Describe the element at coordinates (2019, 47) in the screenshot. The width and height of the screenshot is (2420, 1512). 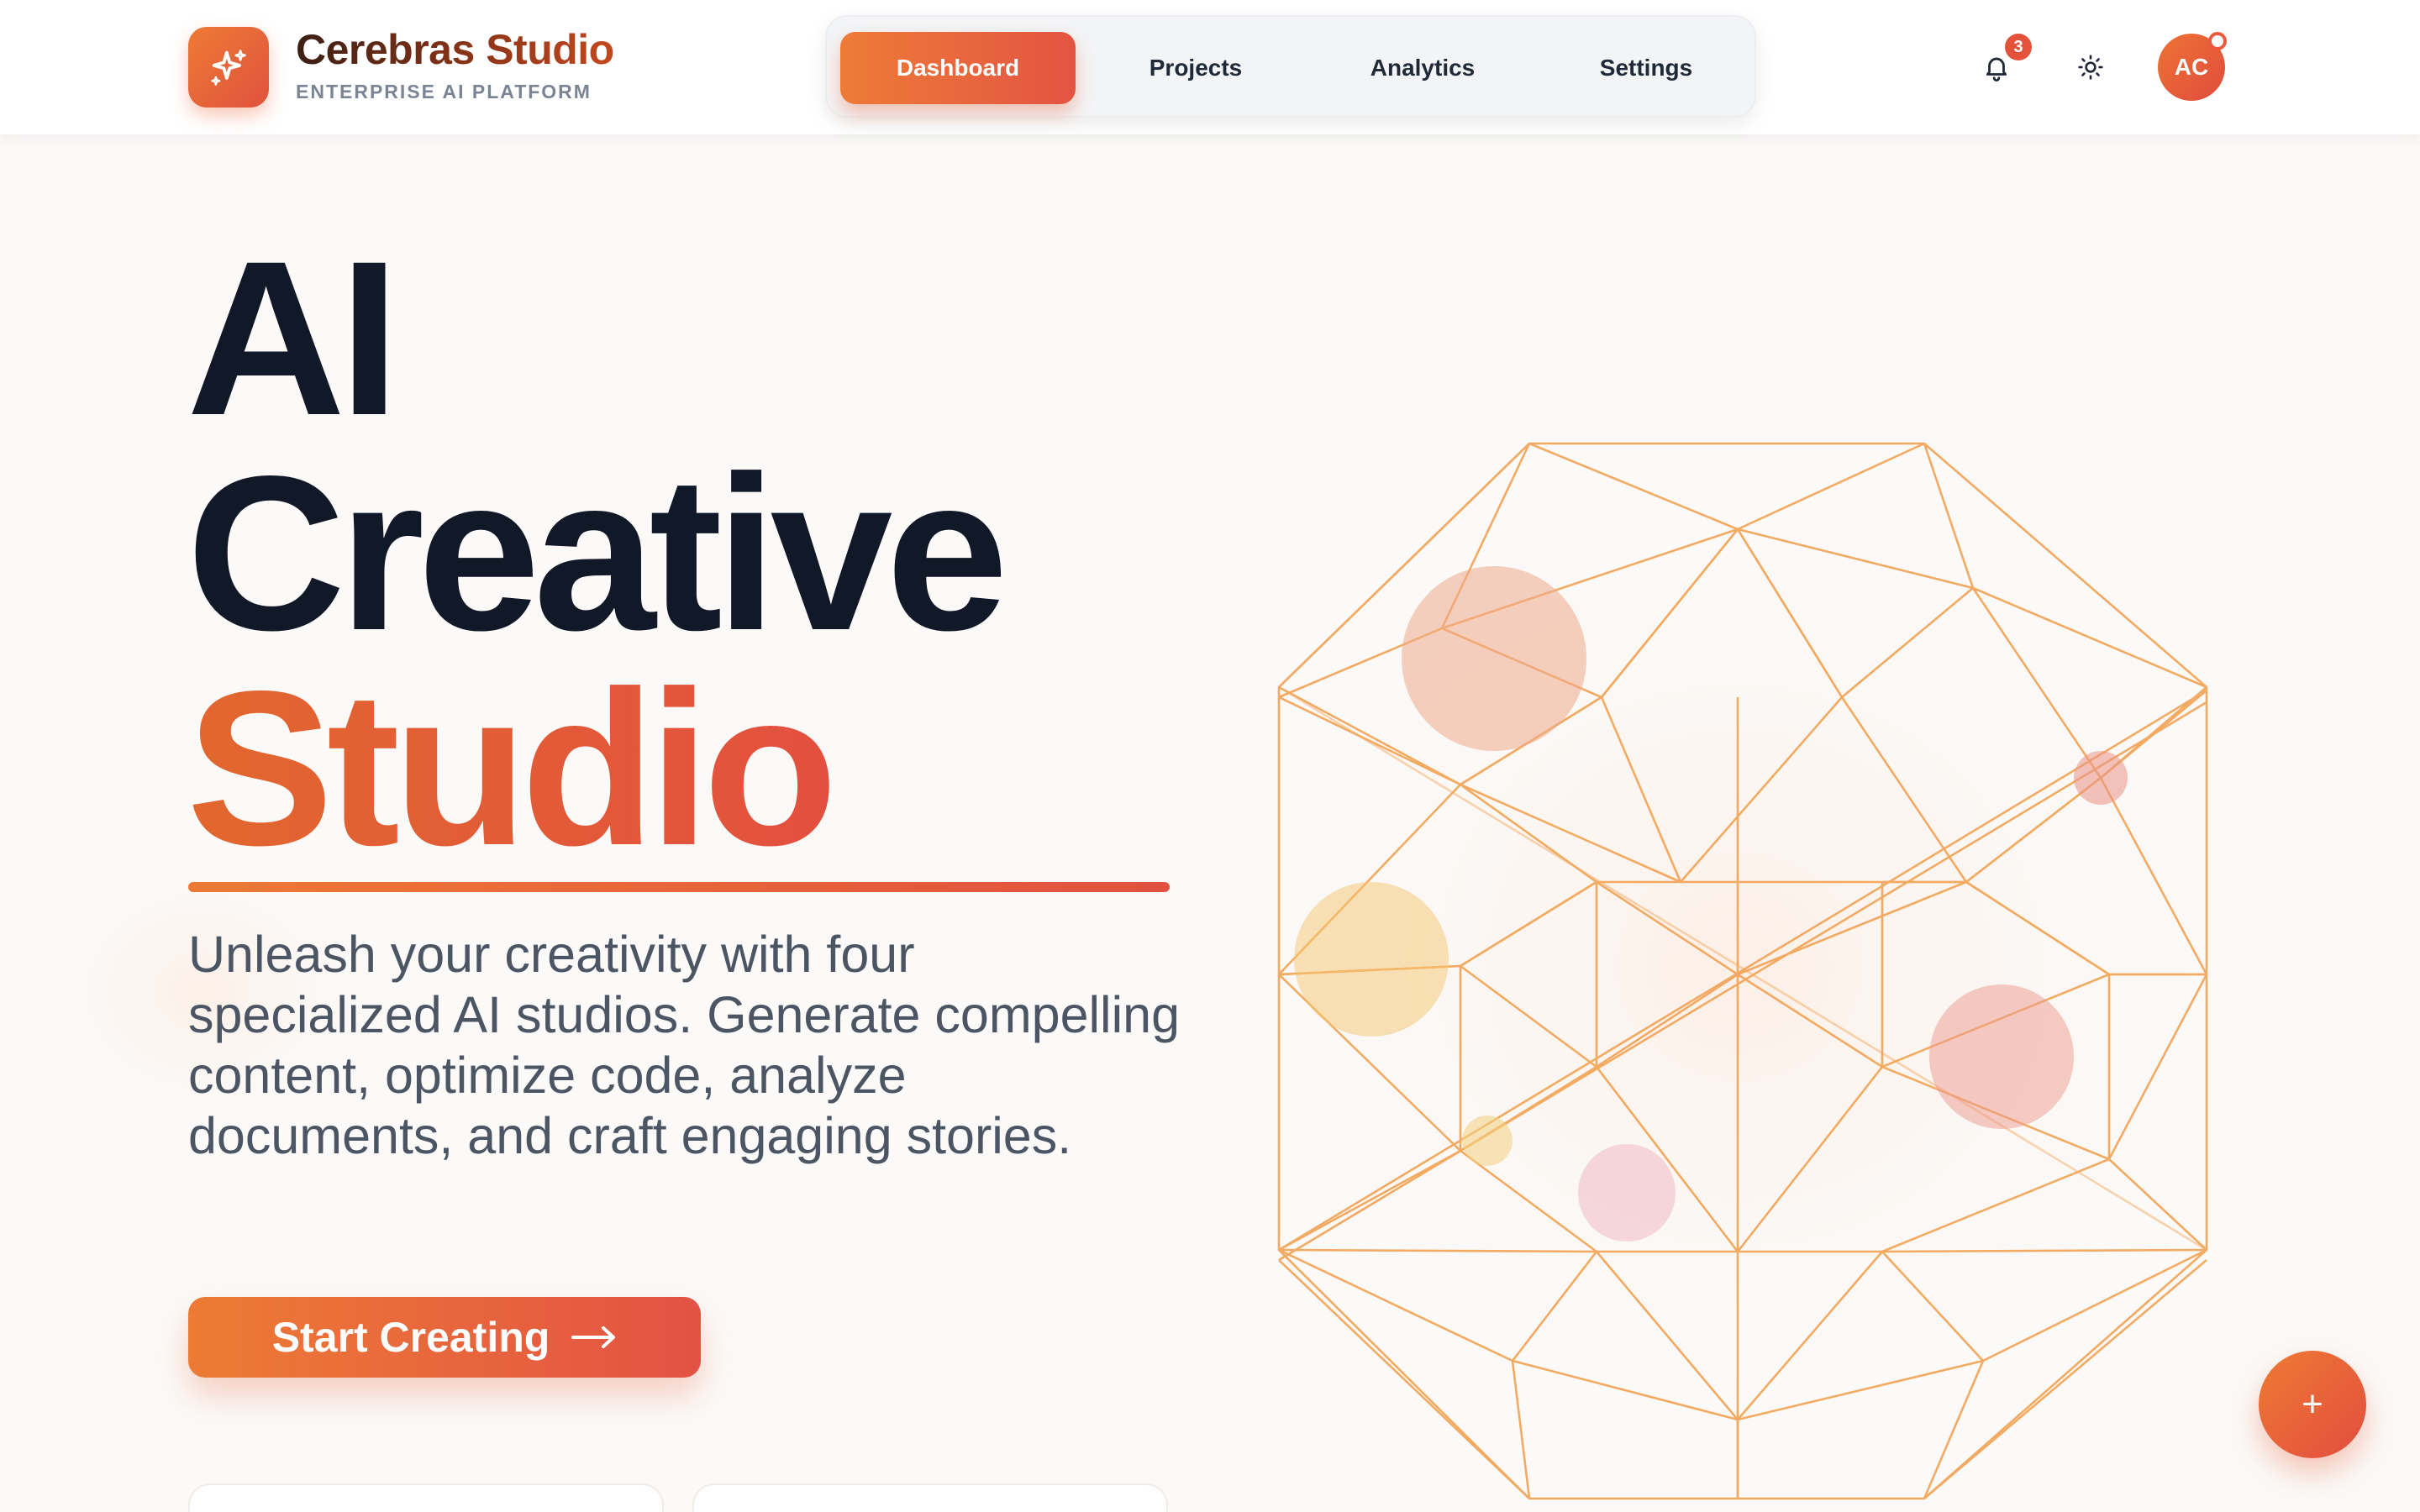
I see `notification-badge: 3` at that location.